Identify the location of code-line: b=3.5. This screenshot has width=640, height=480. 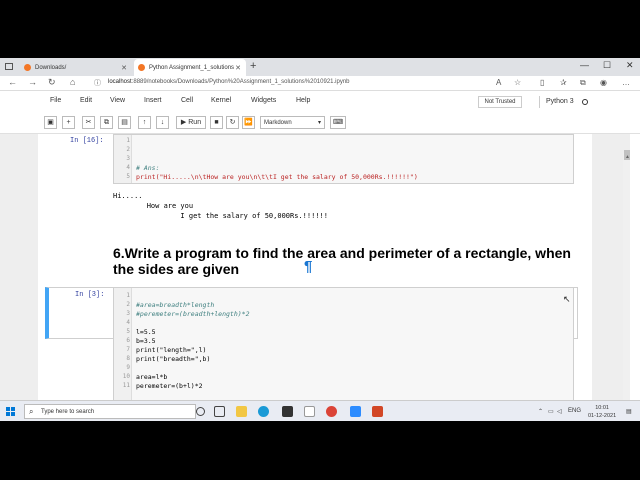
(146, 341).